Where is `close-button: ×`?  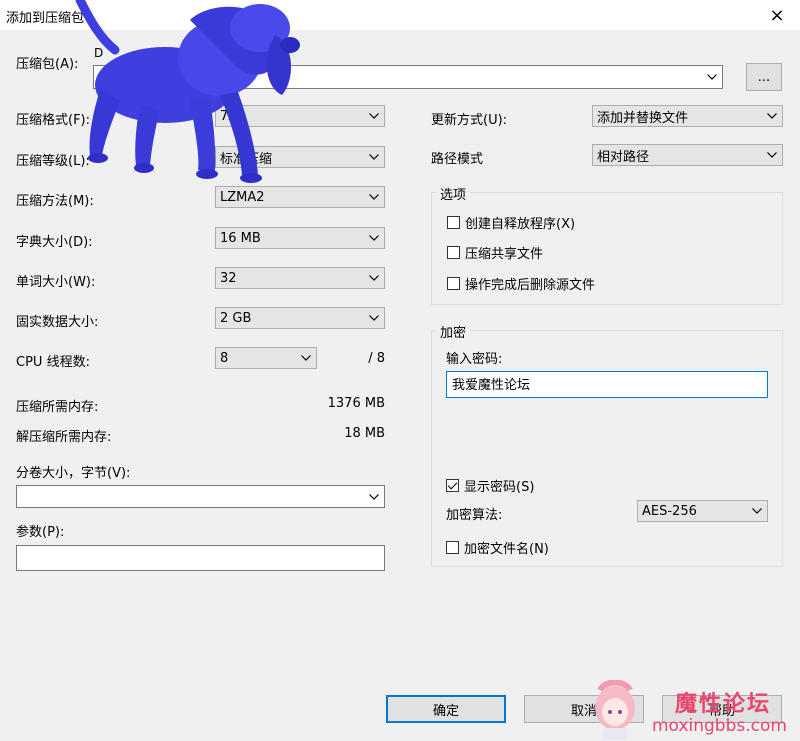 close-button: × is located at coordinates (777, 15).